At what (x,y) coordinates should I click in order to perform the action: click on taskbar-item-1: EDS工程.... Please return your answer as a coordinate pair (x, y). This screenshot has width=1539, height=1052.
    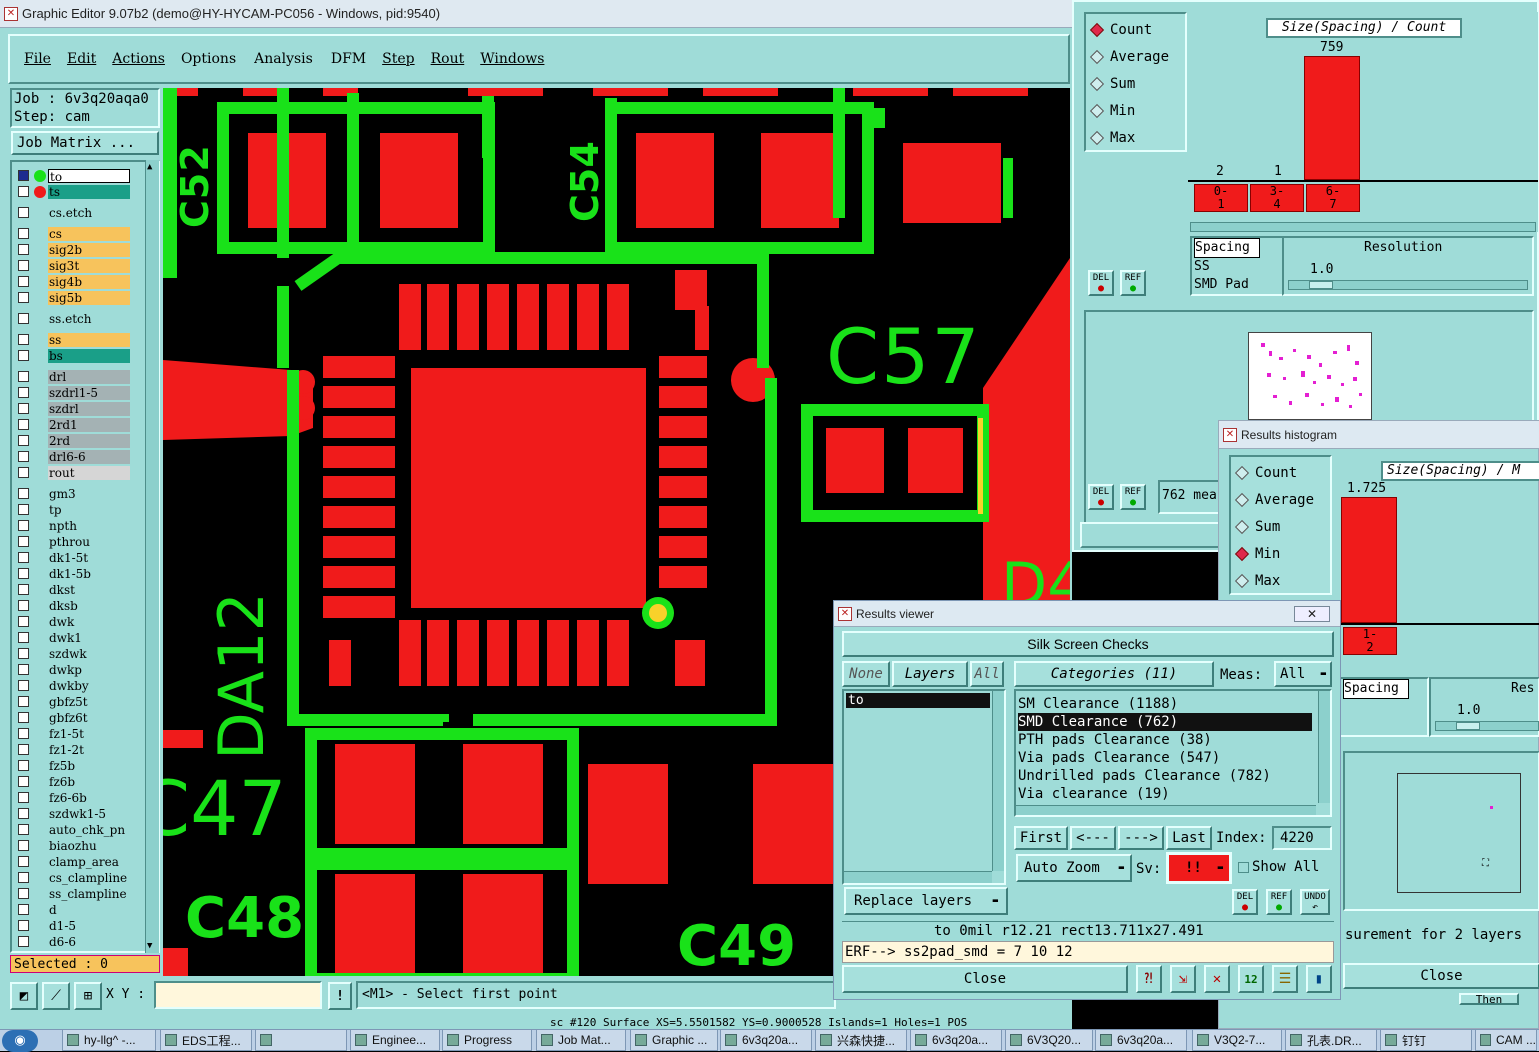
    Looking at the image, I should click on (206, 1040).